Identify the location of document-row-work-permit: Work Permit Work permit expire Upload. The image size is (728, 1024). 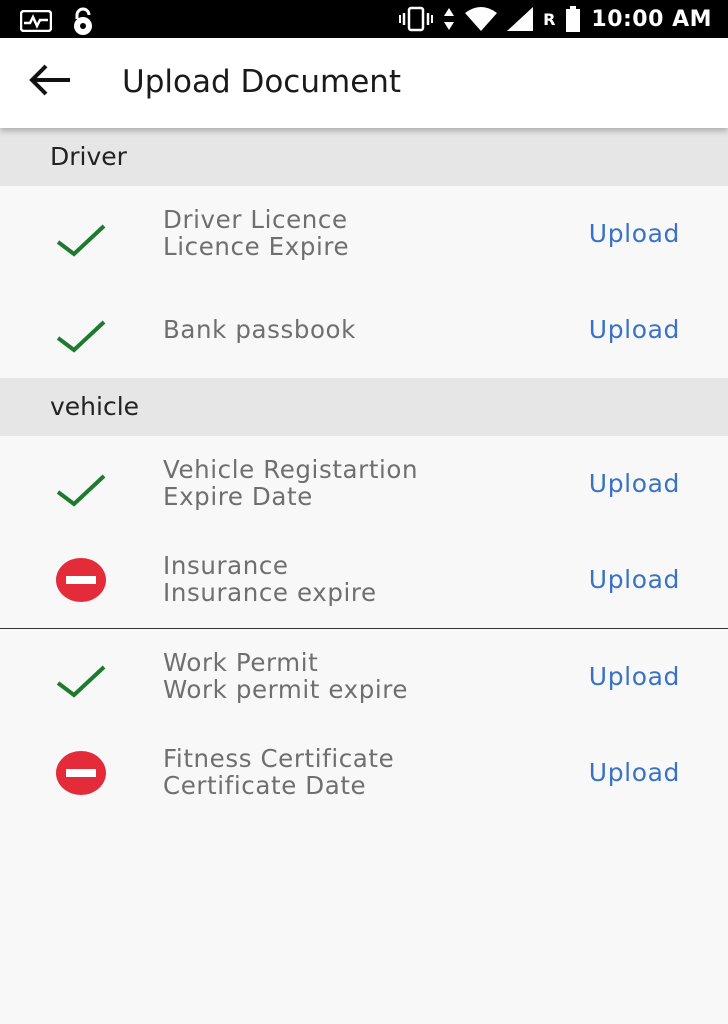
(364, 677).